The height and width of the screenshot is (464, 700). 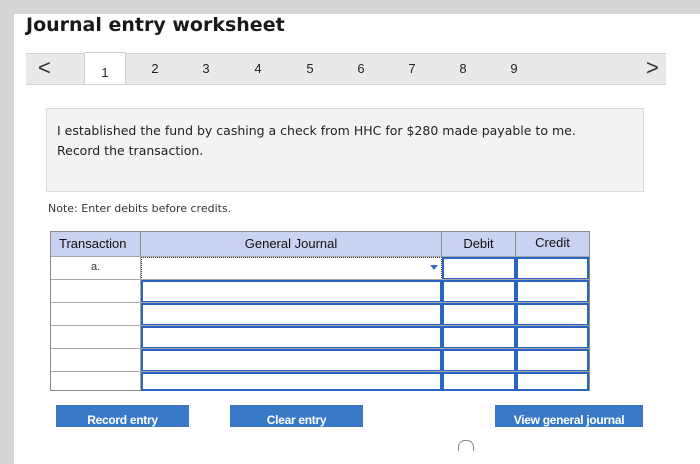 What do you see at coordinates (122, 420) in the screenshot?
I see `record-entry-label: Record entry` at bounding box center [122, 420].